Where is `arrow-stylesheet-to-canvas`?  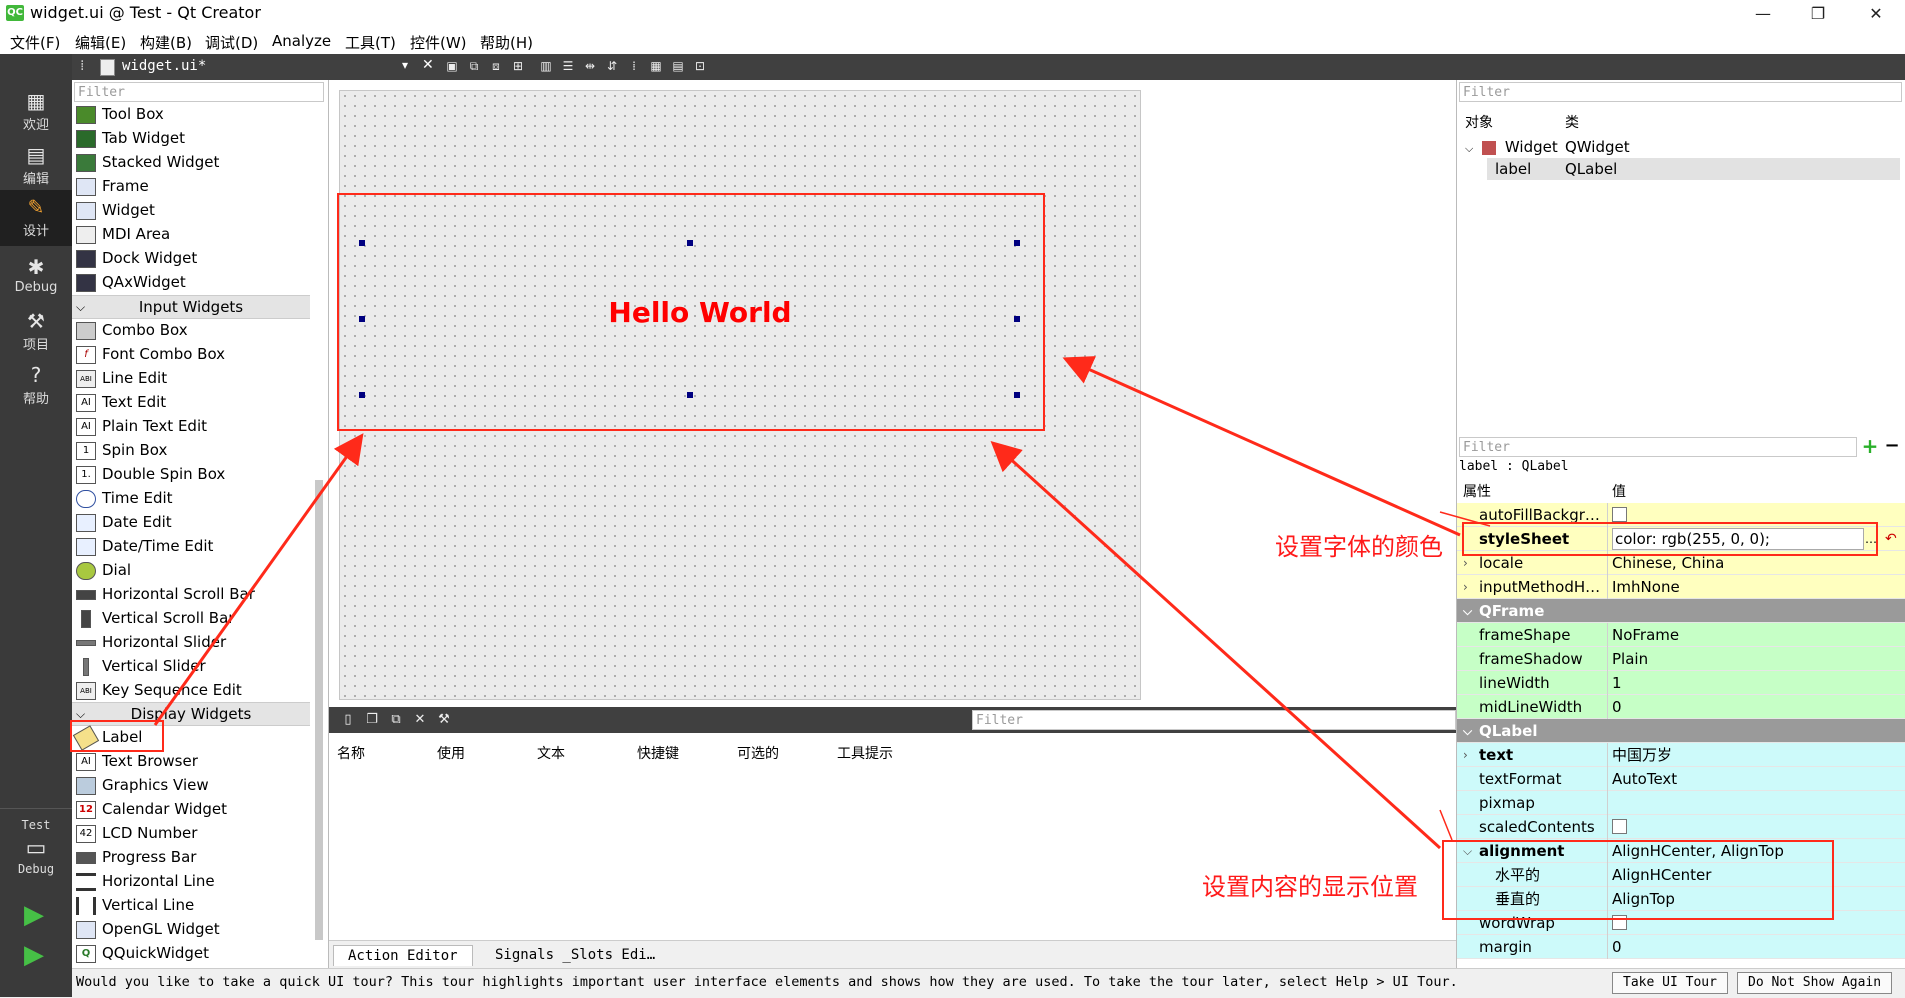 arrow-stylesheet-to-canvas is located at coordinates (1261, 446).